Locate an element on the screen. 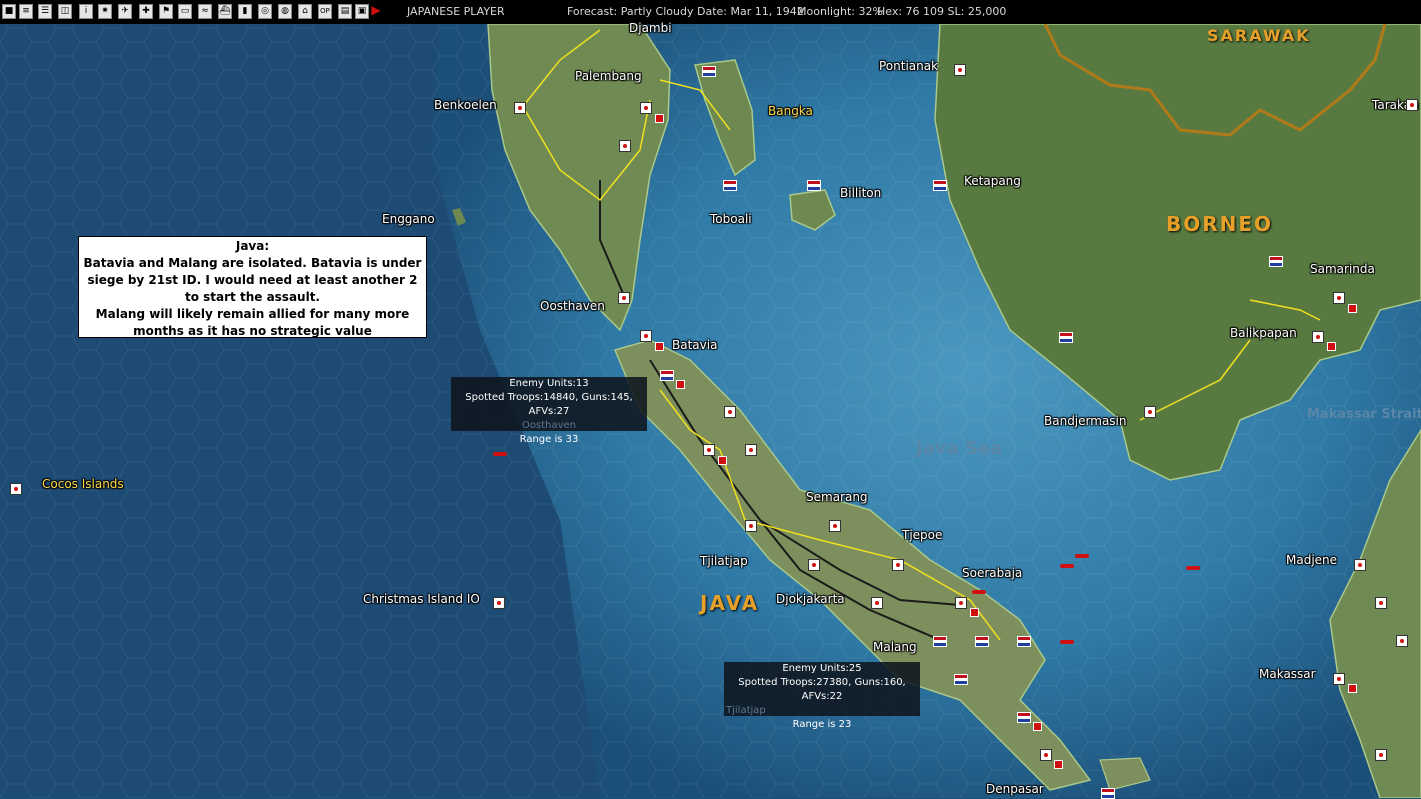 The width and height of the screenshot is (1421, 799). base-bali is located at coordinates (1046, 755).